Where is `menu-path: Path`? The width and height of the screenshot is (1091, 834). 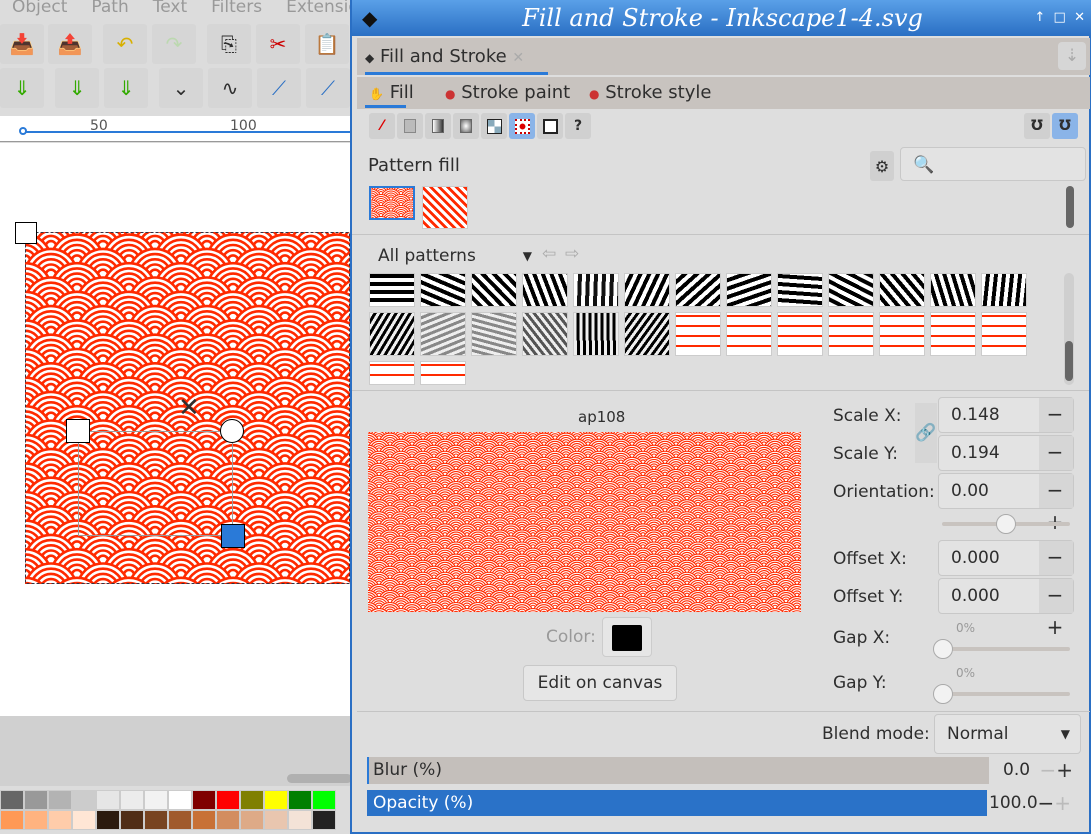 menu-path: Path is located at coordinates (109, 8).